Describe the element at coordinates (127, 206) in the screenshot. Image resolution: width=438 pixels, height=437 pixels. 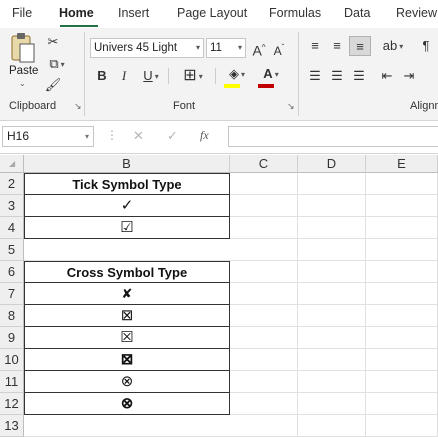
I see `cell-b3: ✓` at that location.